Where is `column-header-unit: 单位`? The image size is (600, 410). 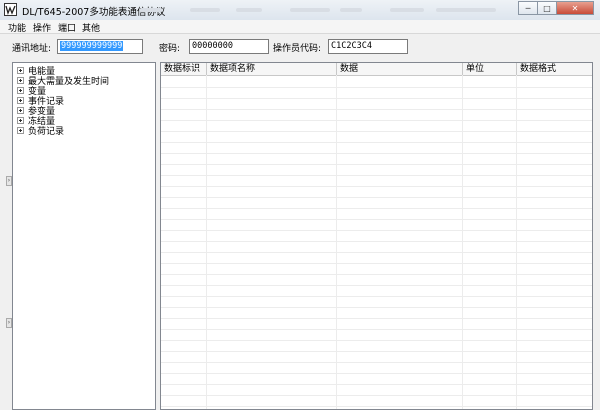
column-header-unit: 单位 is located at coordinates (490, 69).